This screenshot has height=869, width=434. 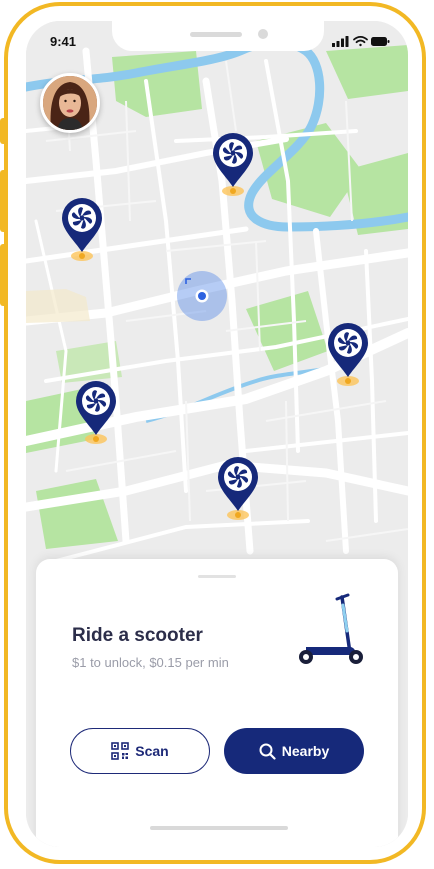 I want to click on status-icons, so click(x=361, y=41).